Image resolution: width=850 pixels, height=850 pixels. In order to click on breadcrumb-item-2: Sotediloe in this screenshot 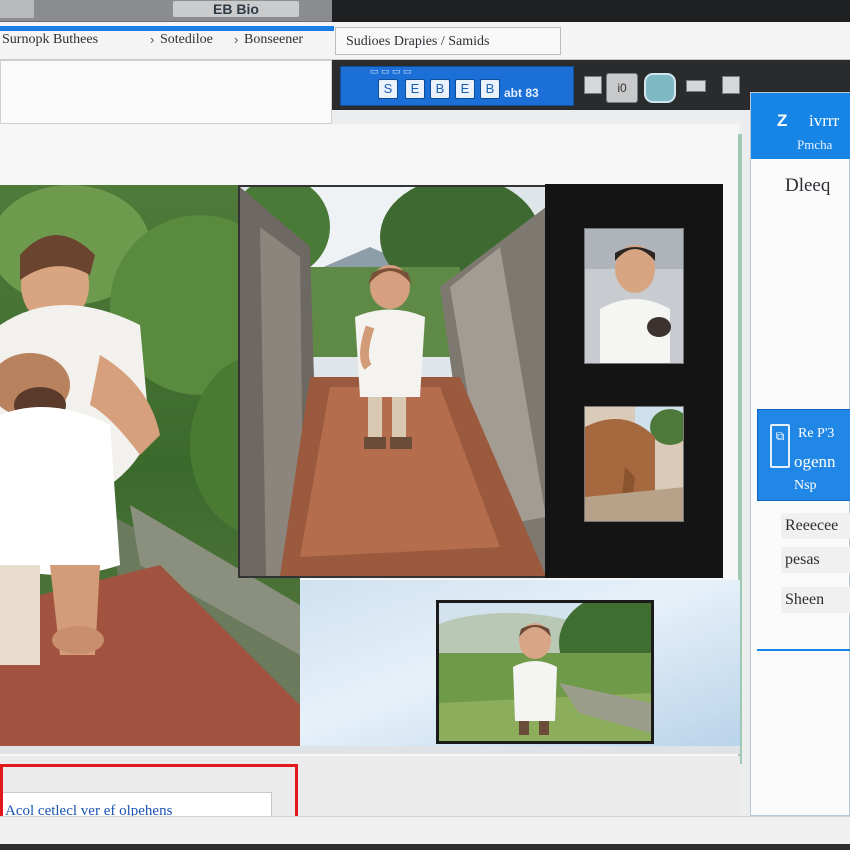, I will do `click(186, 40)`.